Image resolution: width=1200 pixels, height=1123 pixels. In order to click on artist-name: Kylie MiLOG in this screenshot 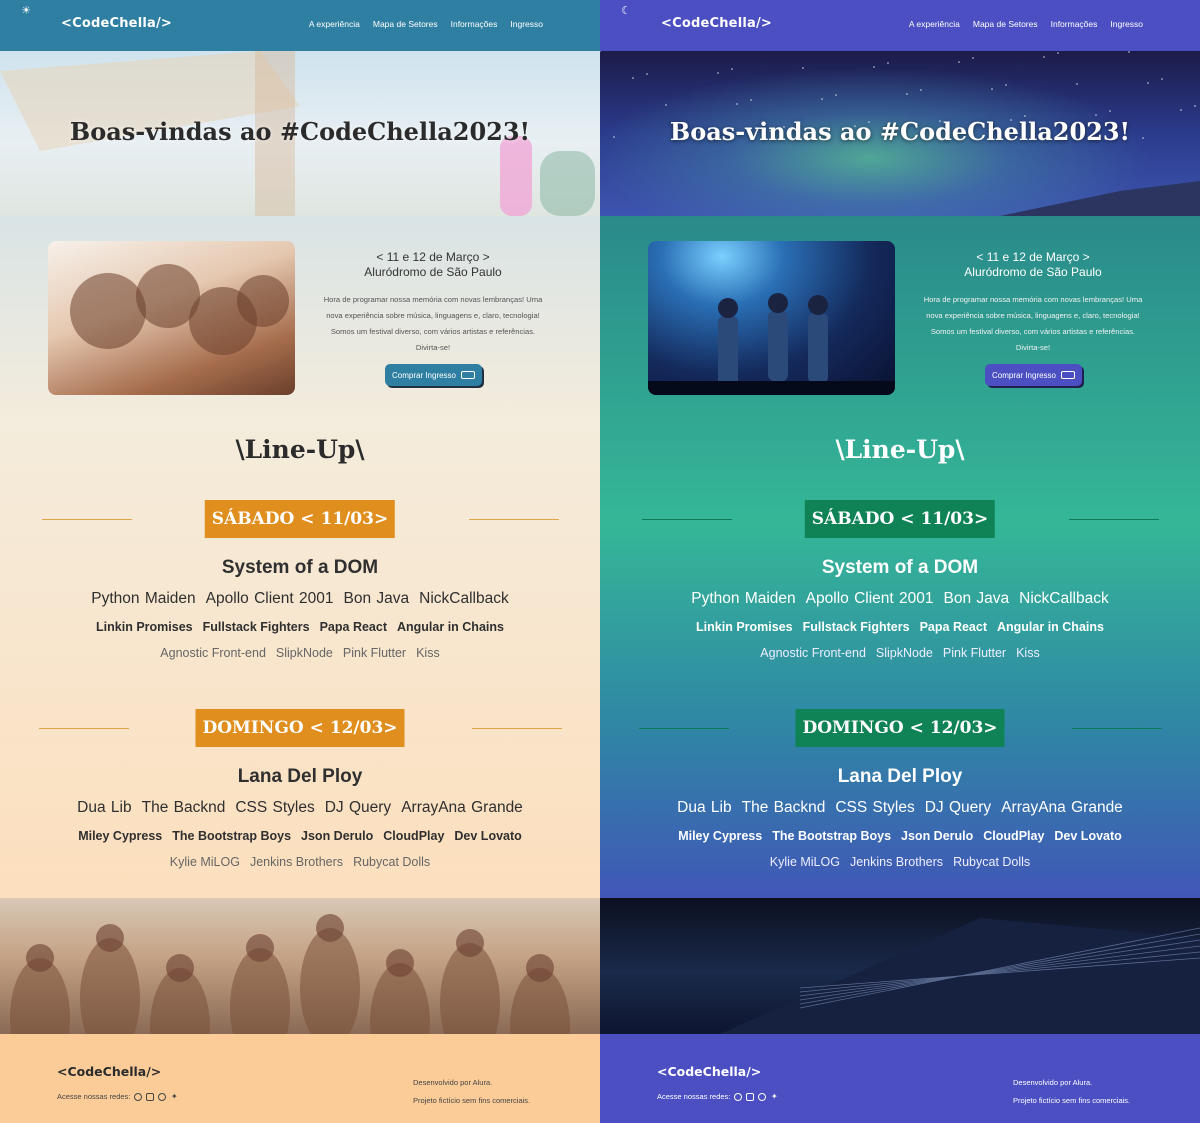, I will do `click(804, 862)`.